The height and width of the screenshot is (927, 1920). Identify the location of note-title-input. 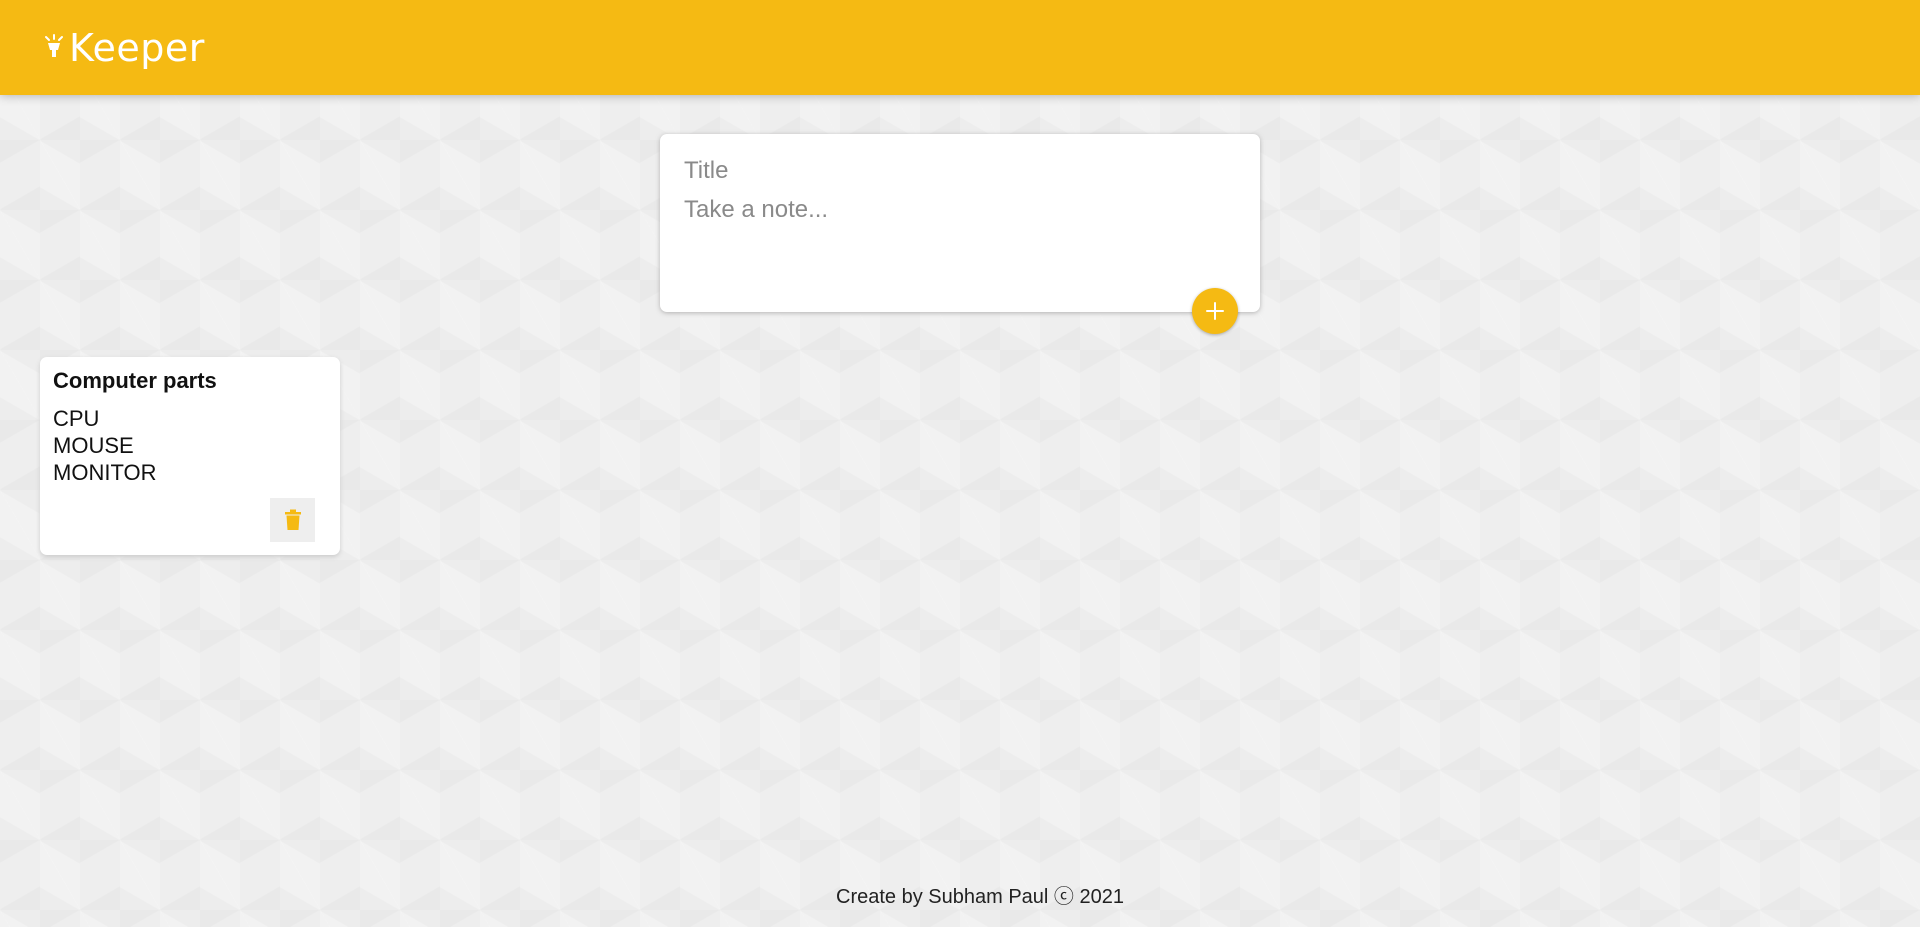
(954, 171).